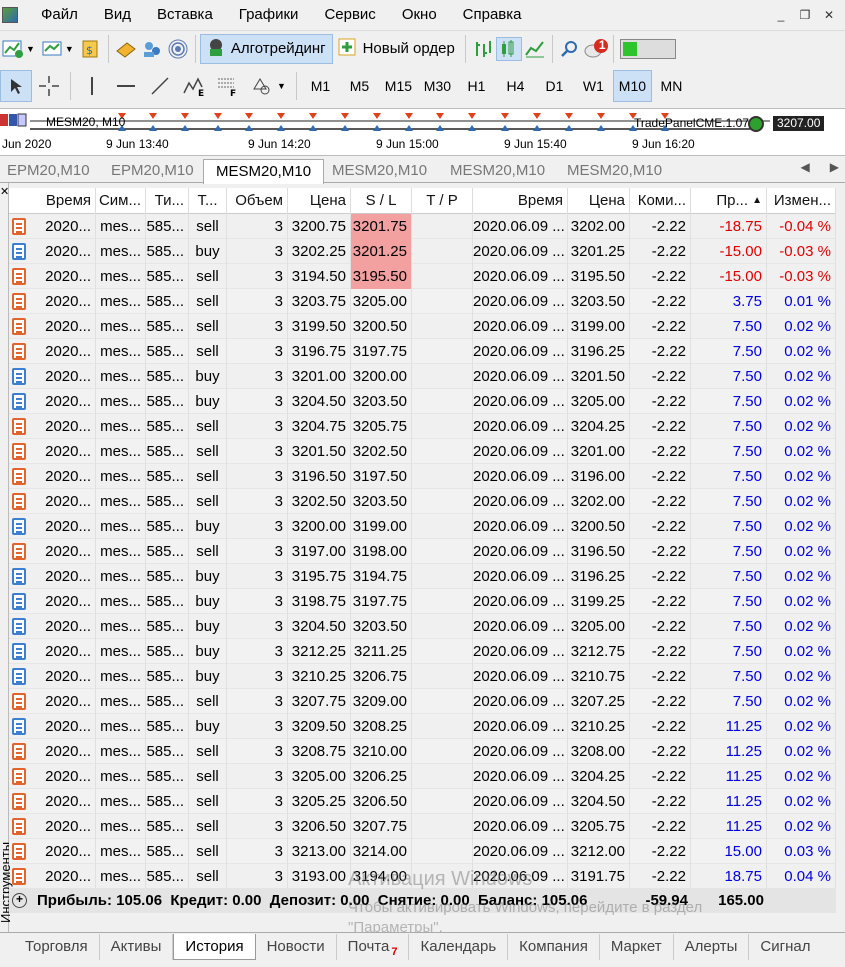 The image size is (845, 967). What do you see at coordinates (59, 15) in the screenshot?
I see `menu-file: Файл` at bounding box center [59, 15].